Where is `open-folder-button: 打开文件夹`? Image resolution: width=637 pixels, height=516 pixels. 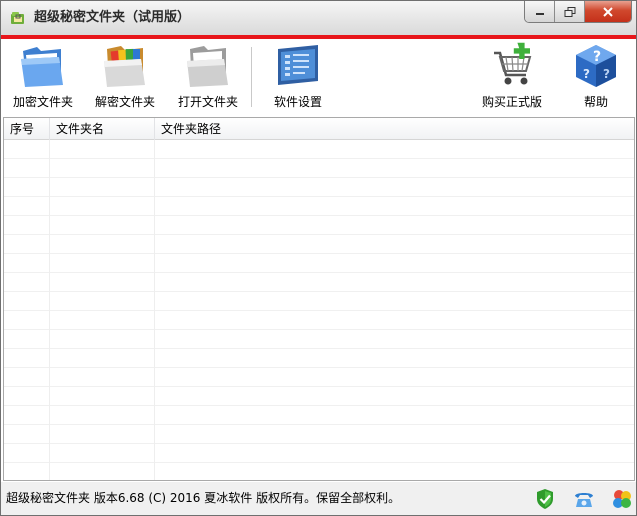 open-folder-button: 打开文件夹 is located at coordinates (208, 77).